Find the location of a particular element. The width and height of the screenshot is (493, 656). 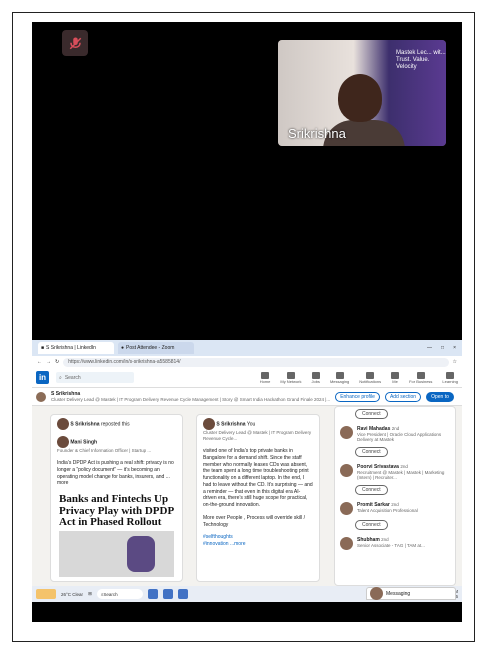

linkedin-tab-icon: ■ is located at coordinates (43, 348).